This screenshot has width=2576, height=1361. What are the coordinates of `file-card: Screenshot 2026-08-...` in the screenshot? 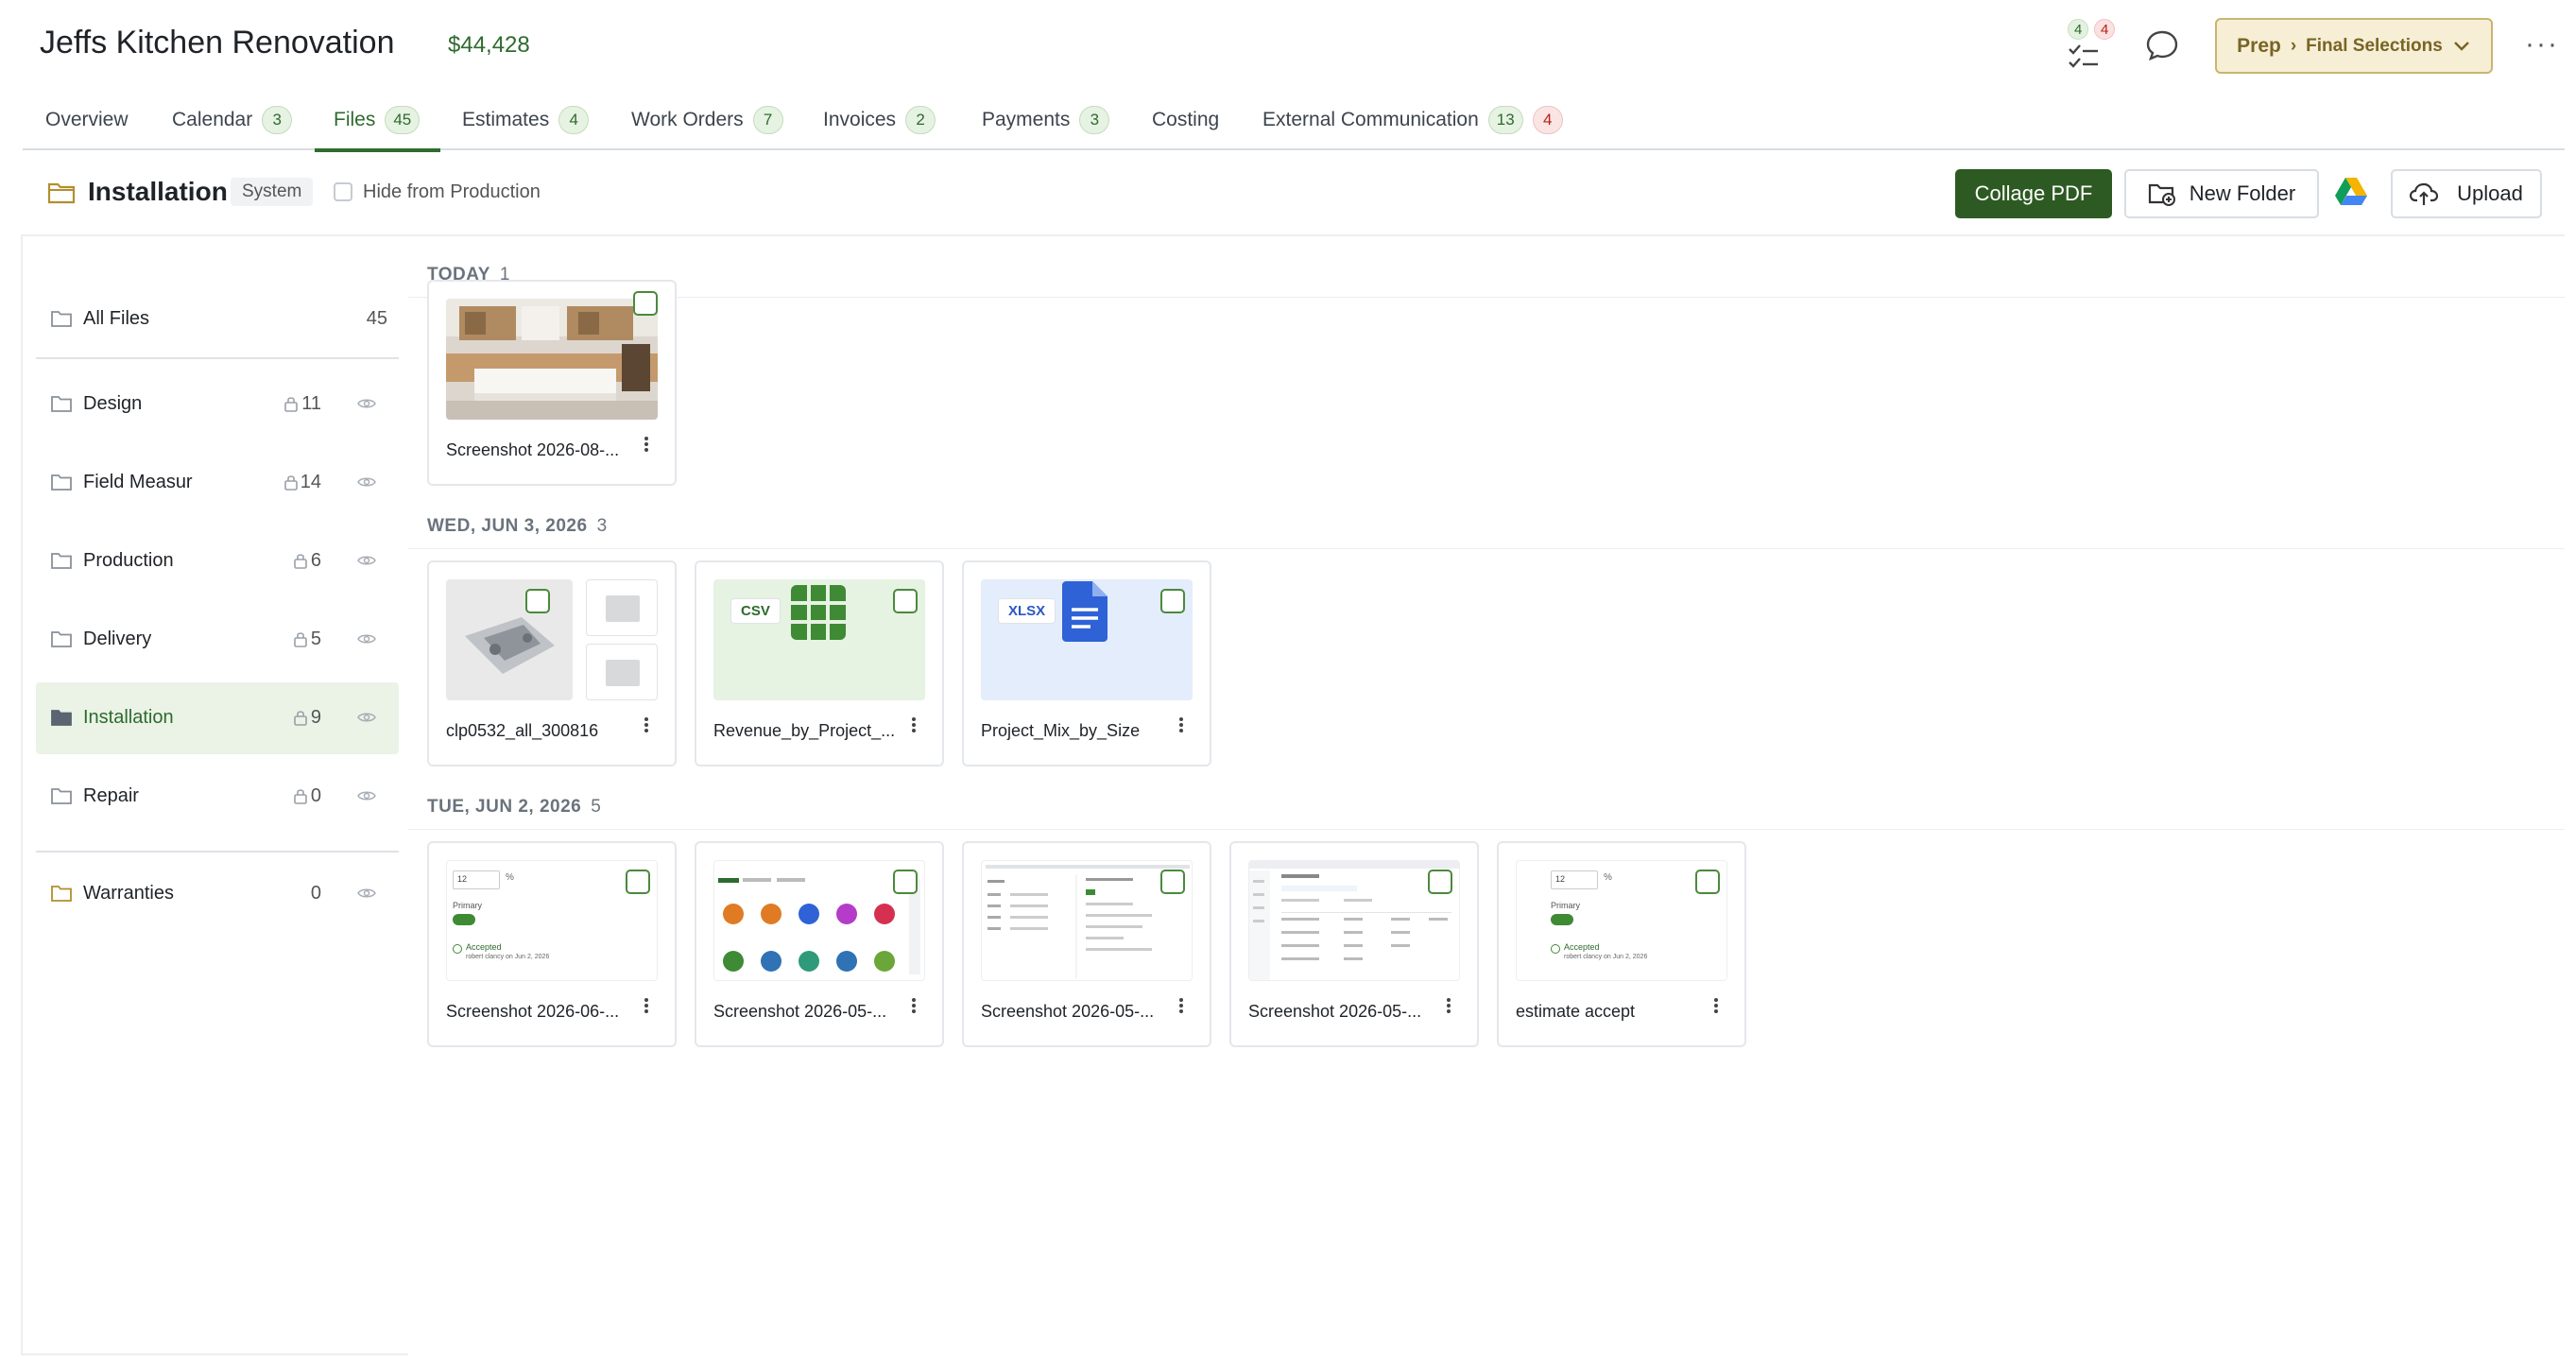 It's located at (552, 383).